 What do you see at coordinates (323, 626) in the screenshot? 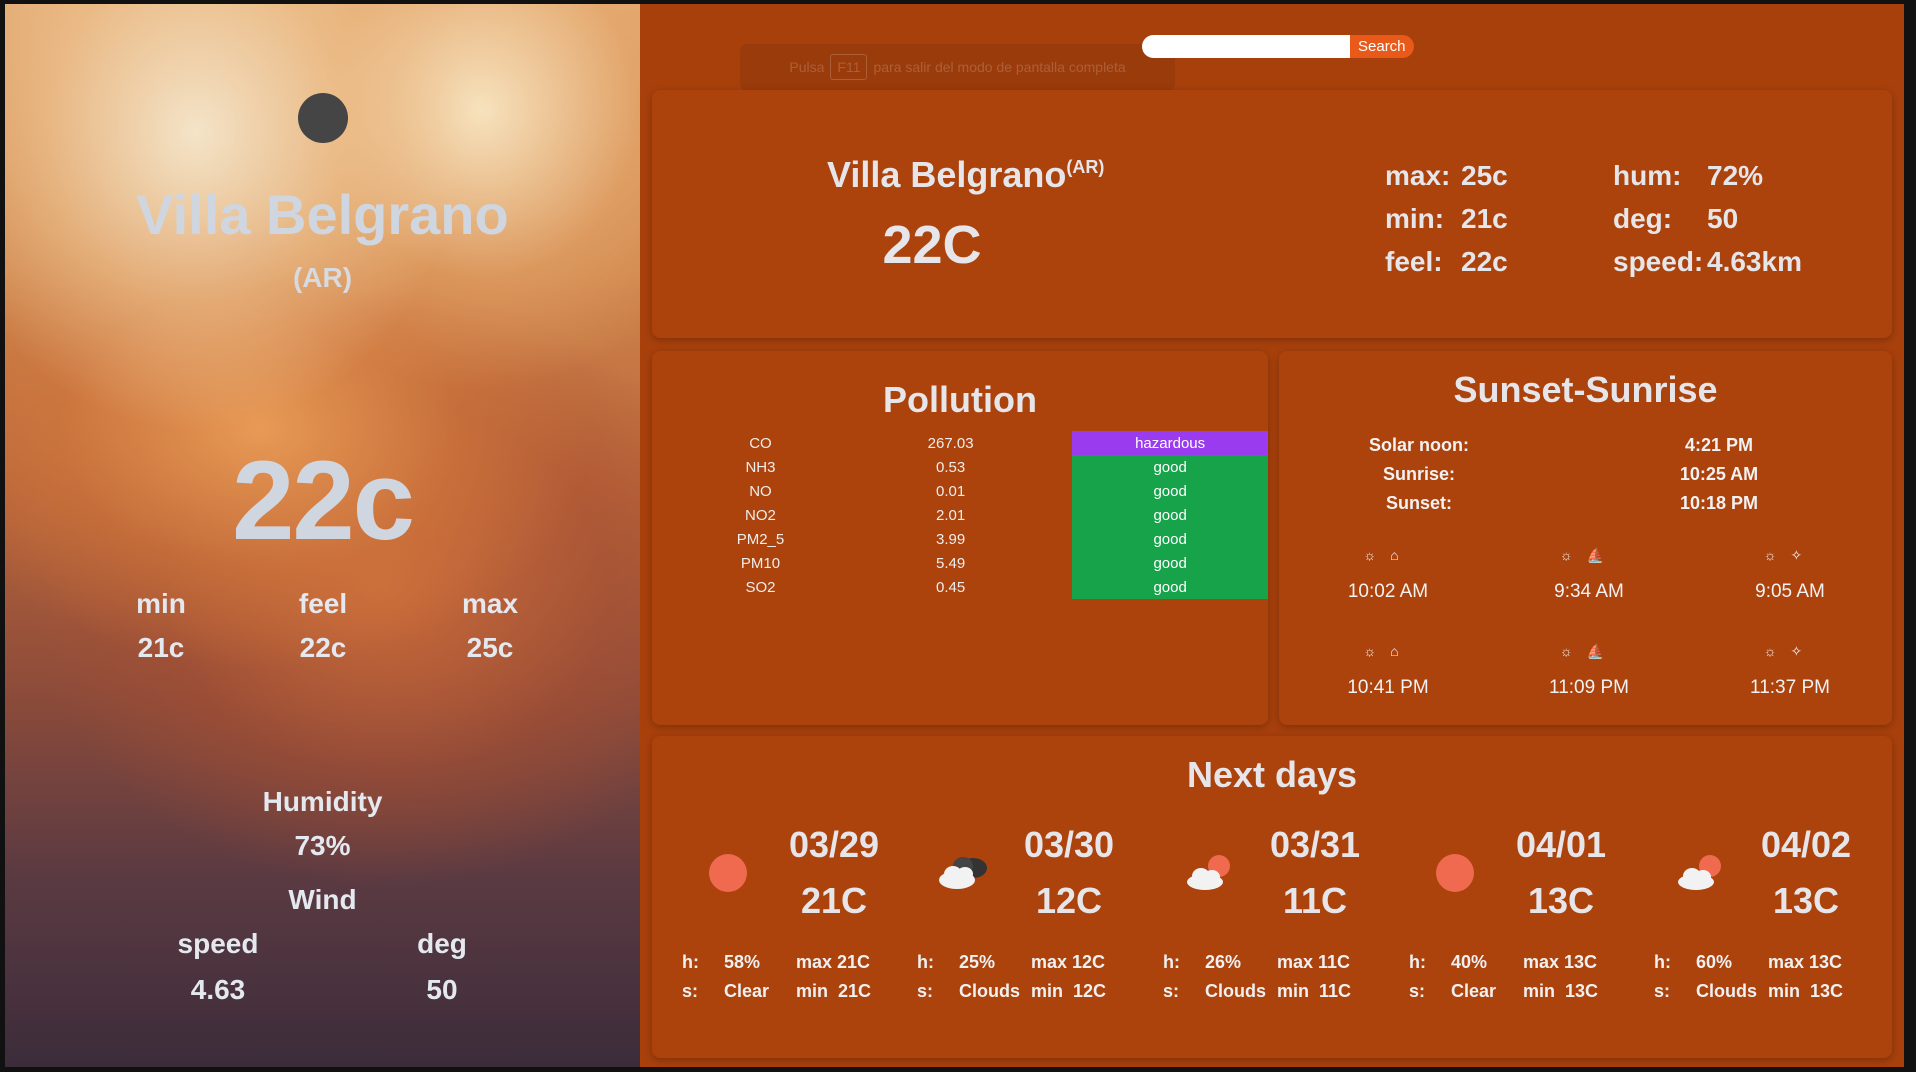
I see `hero-feel: feel 22c` at bounding box center [323, 626].